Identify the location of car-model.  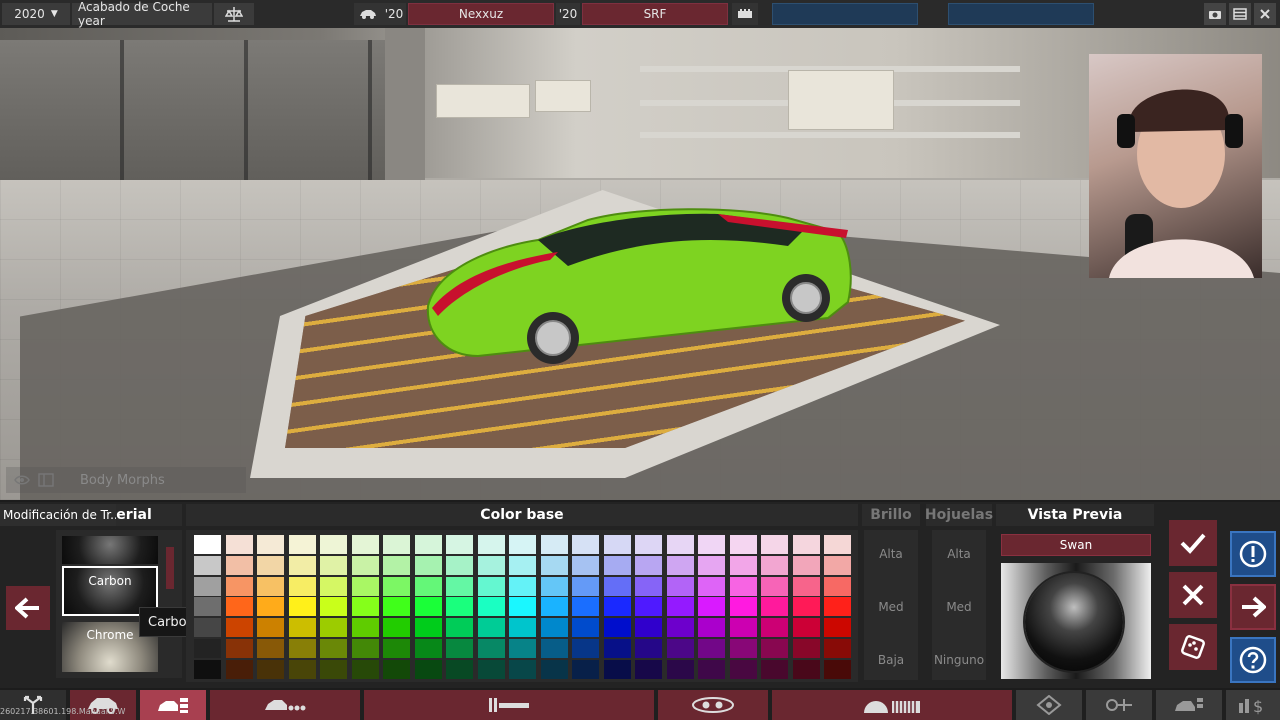
(636, 286).